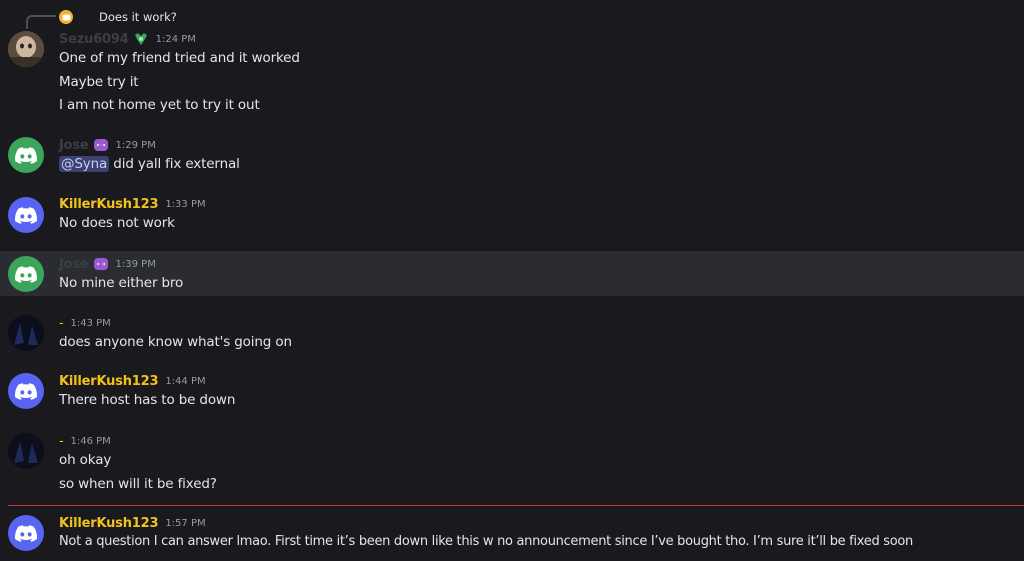 This screenshot has width=1024, height=561. Describe the element at coordinates (90, 441) in the screenshot. I see `timestamp: 1:46 PM` at that location.